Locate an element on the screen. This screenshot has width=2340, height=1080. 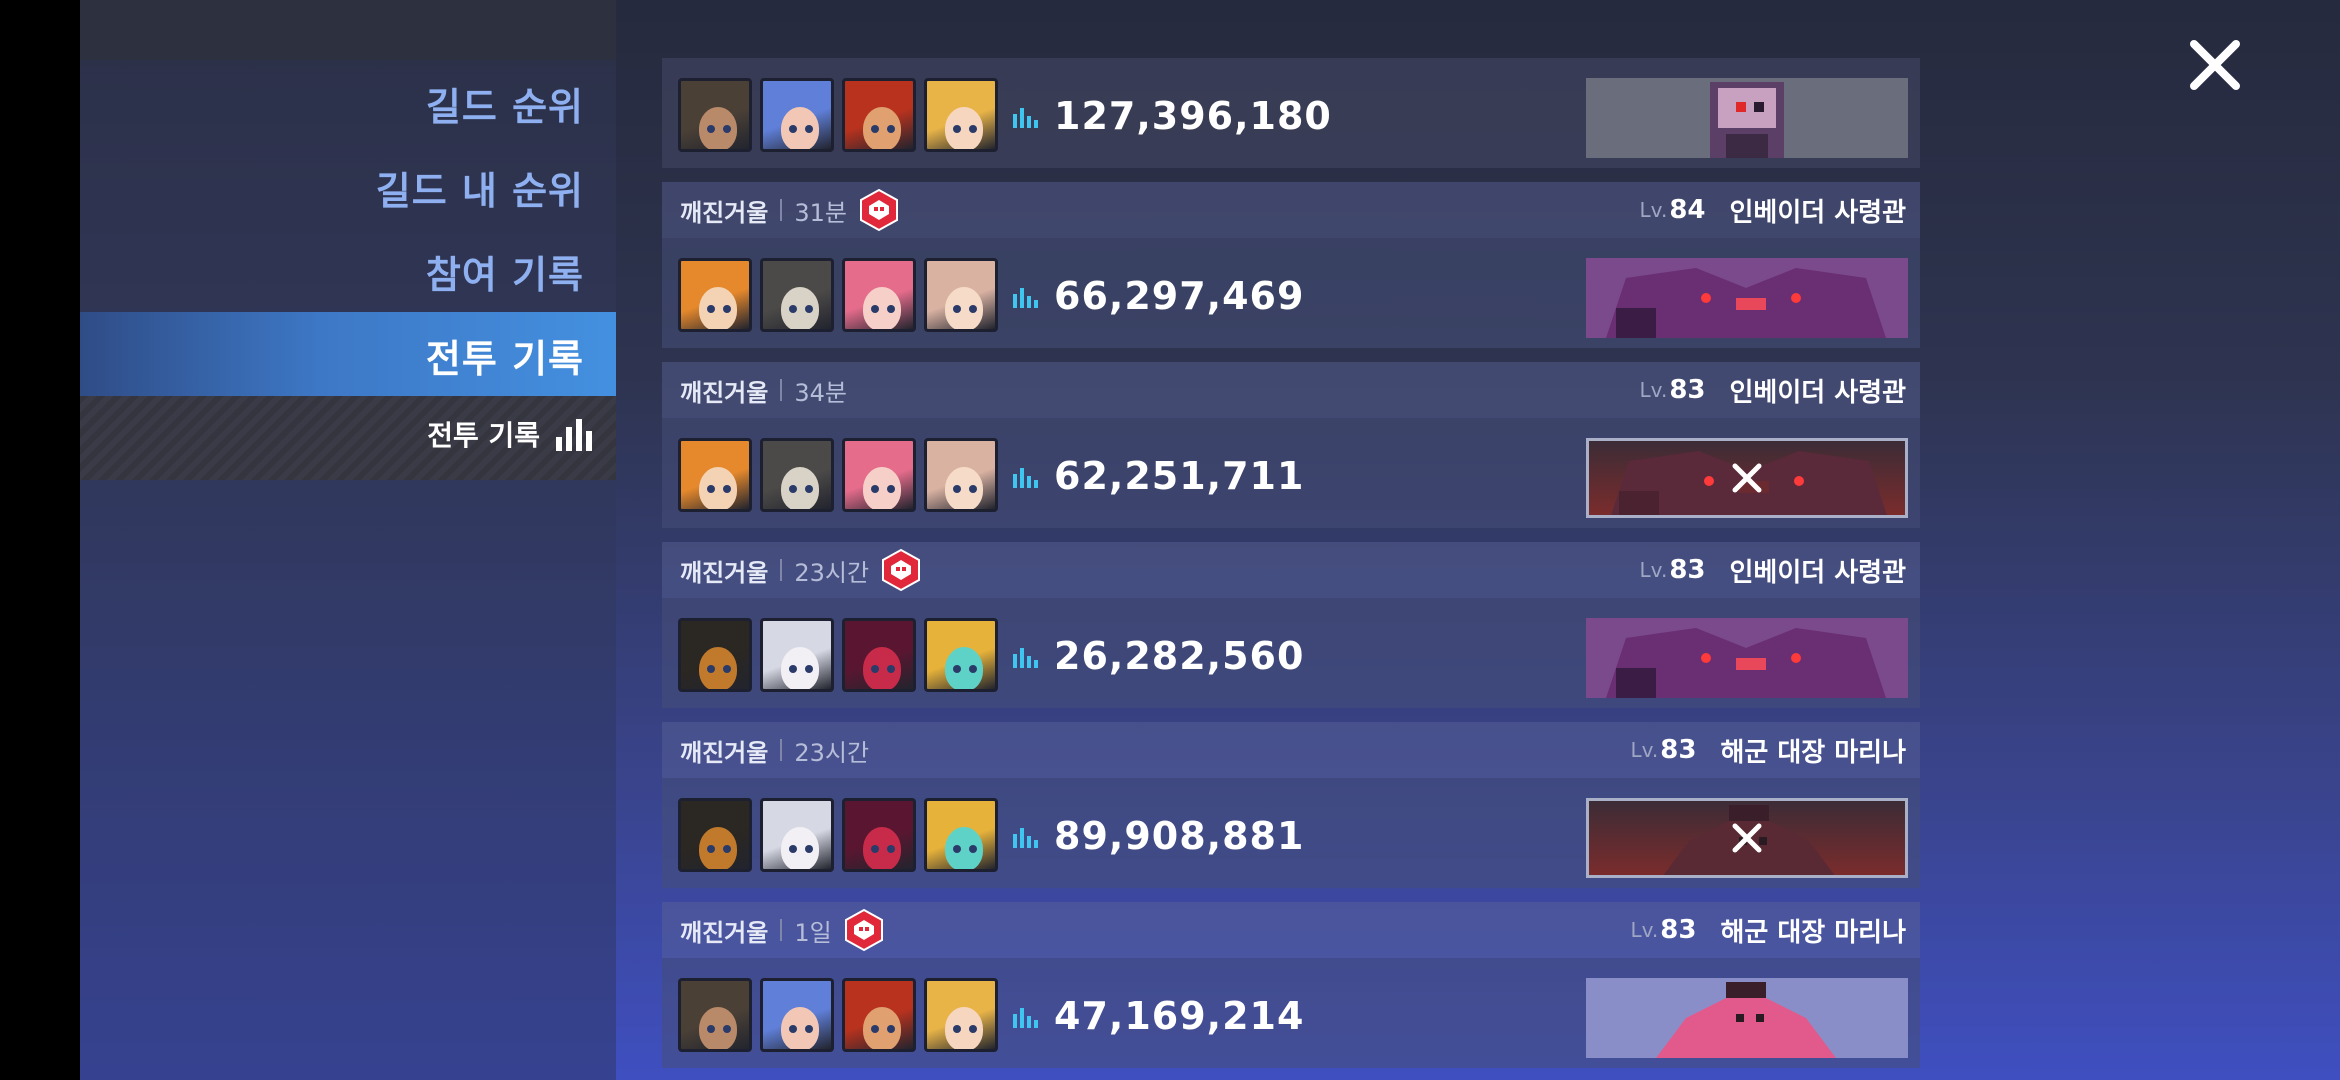
record-body: 127,396,180 is located at coordinates (1291, 113).